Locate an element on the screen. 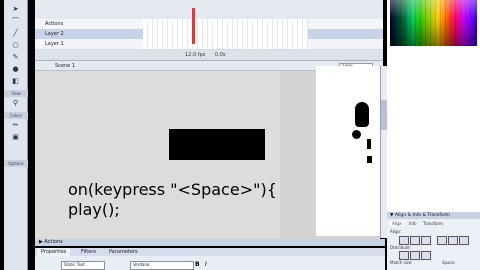  align-panel-header: ▼ Align & Info & Transform is located at coordinates (433, 215).